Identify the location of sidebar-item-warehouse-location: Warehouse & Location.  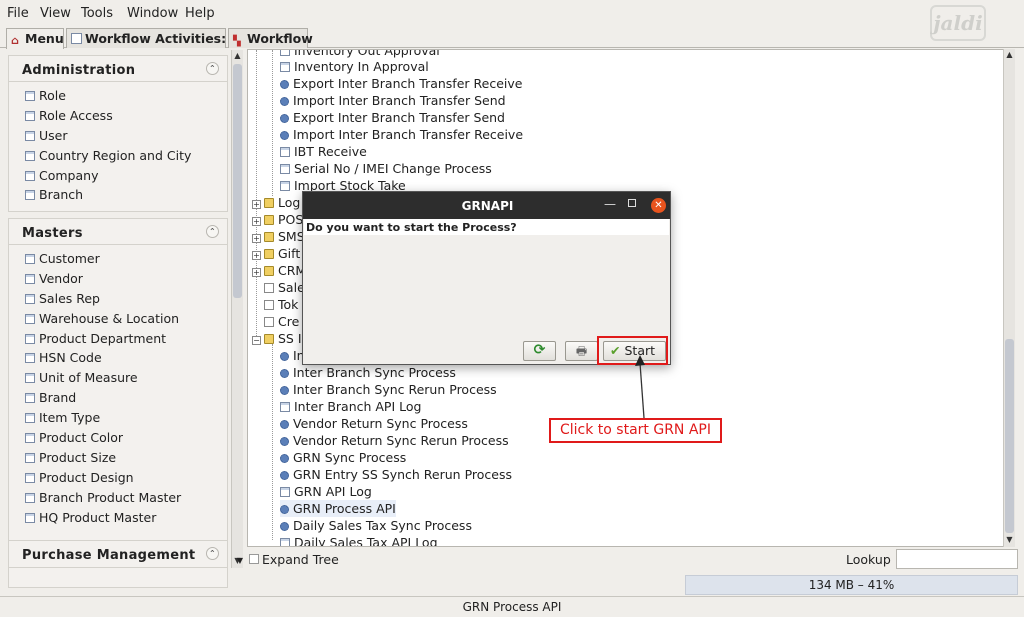
(118, 321).